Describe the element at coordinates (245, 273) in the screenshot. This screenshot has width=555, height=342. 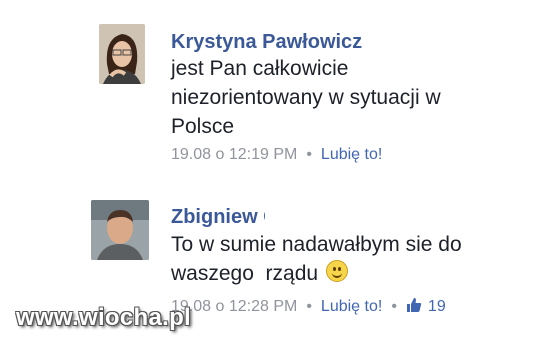
I see `comment-text-content: waszego rządu` at that location.